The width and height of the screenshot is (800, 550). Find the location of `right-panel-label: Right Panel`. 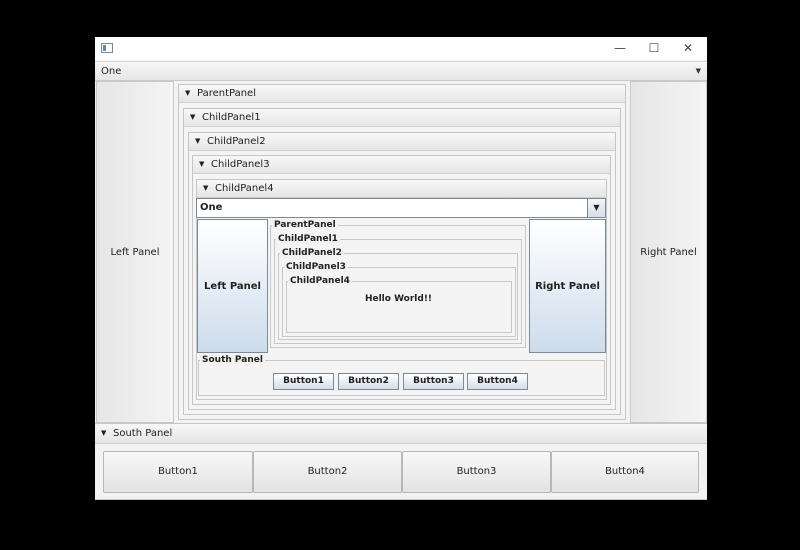

right-panel-label: Right Panel is located at coordinates (668, 252).